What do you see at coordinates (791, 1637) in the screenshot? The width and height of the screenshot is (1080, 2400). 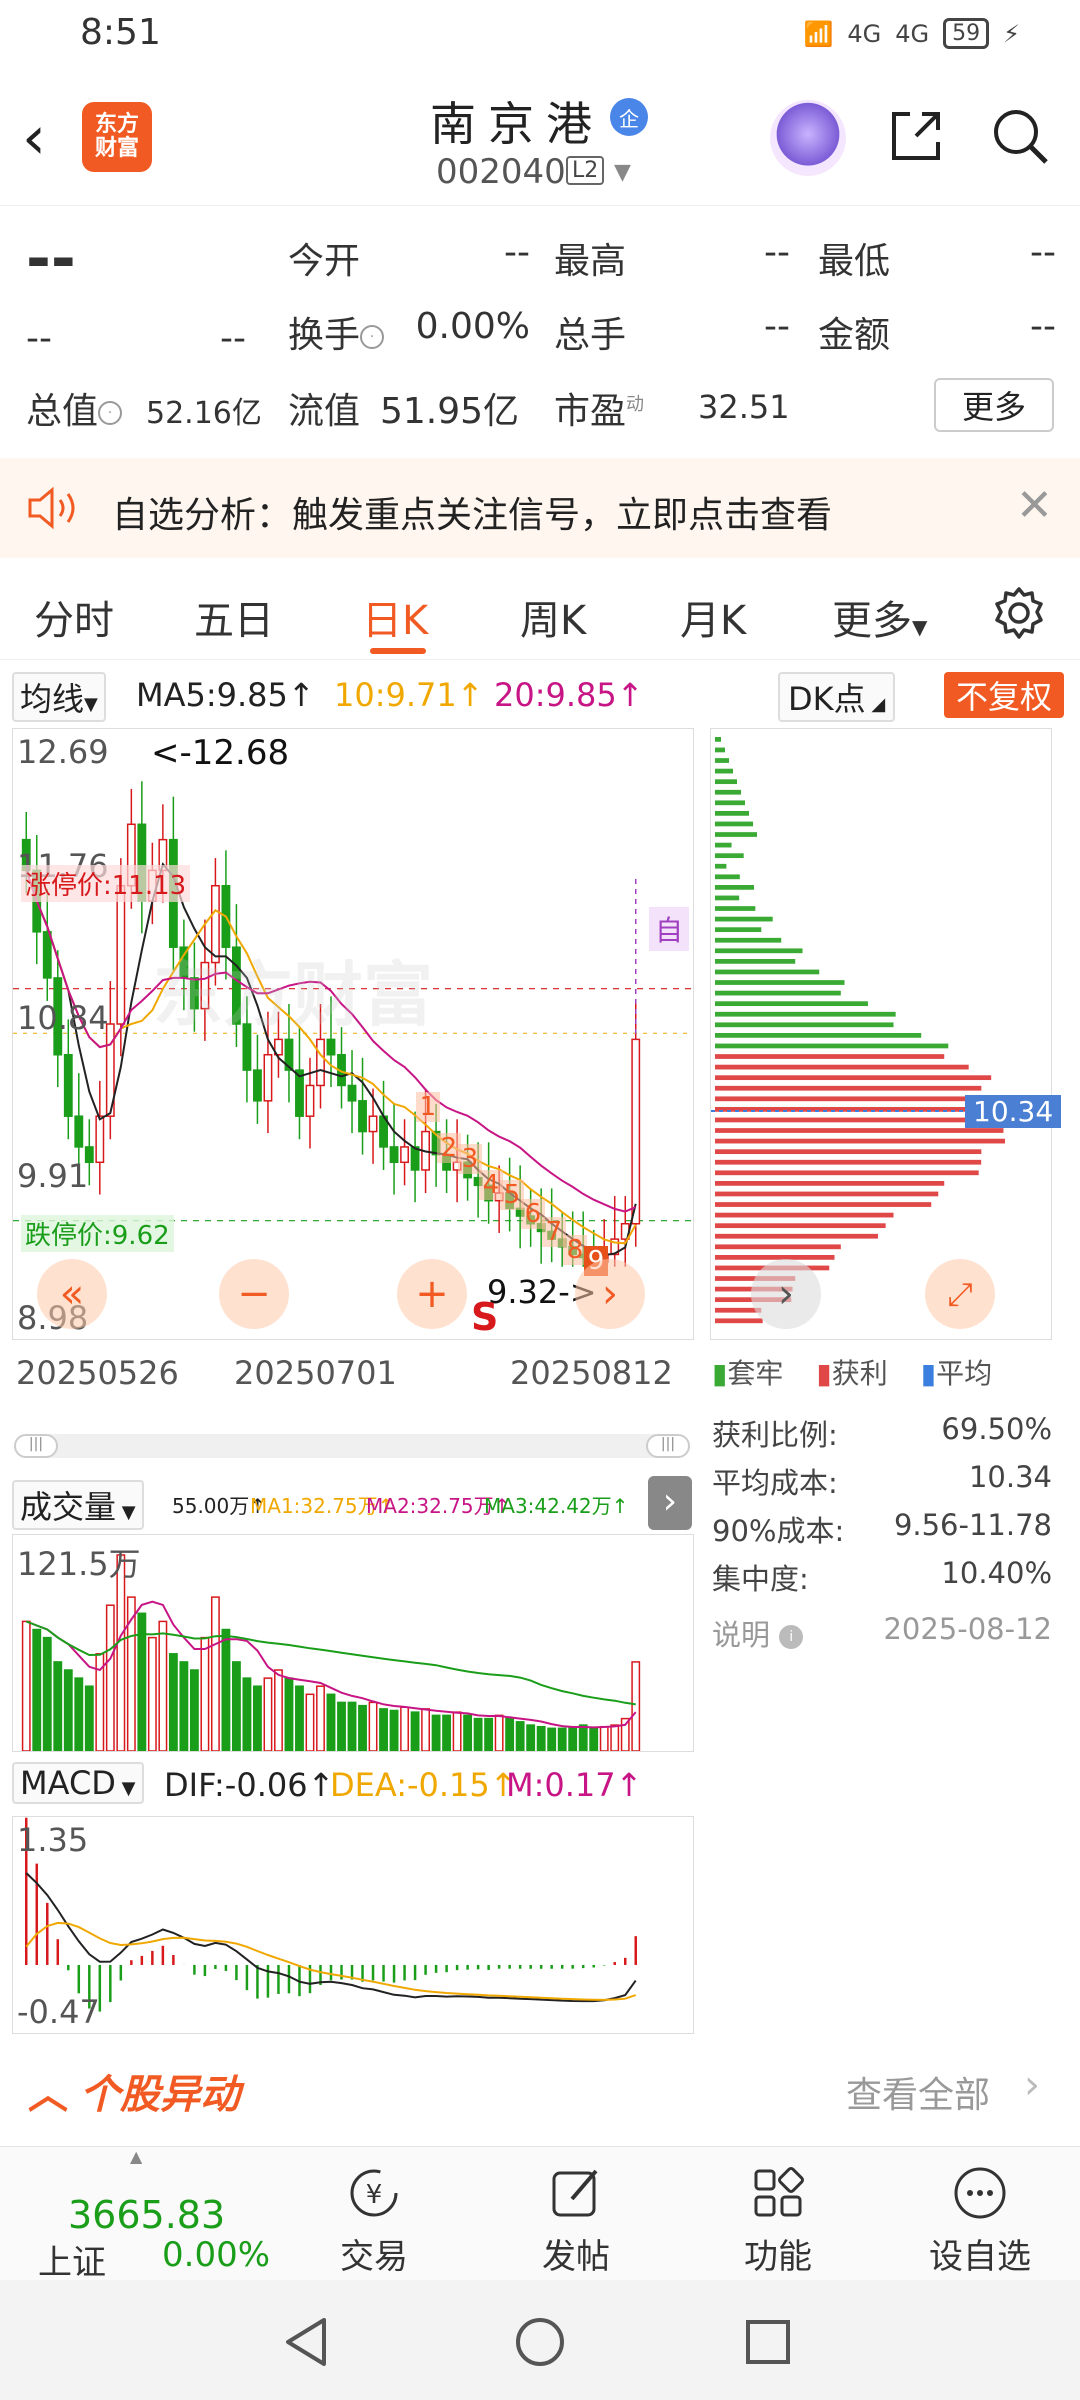 I see `info-icon: i` at bounding box center [791, 1637].